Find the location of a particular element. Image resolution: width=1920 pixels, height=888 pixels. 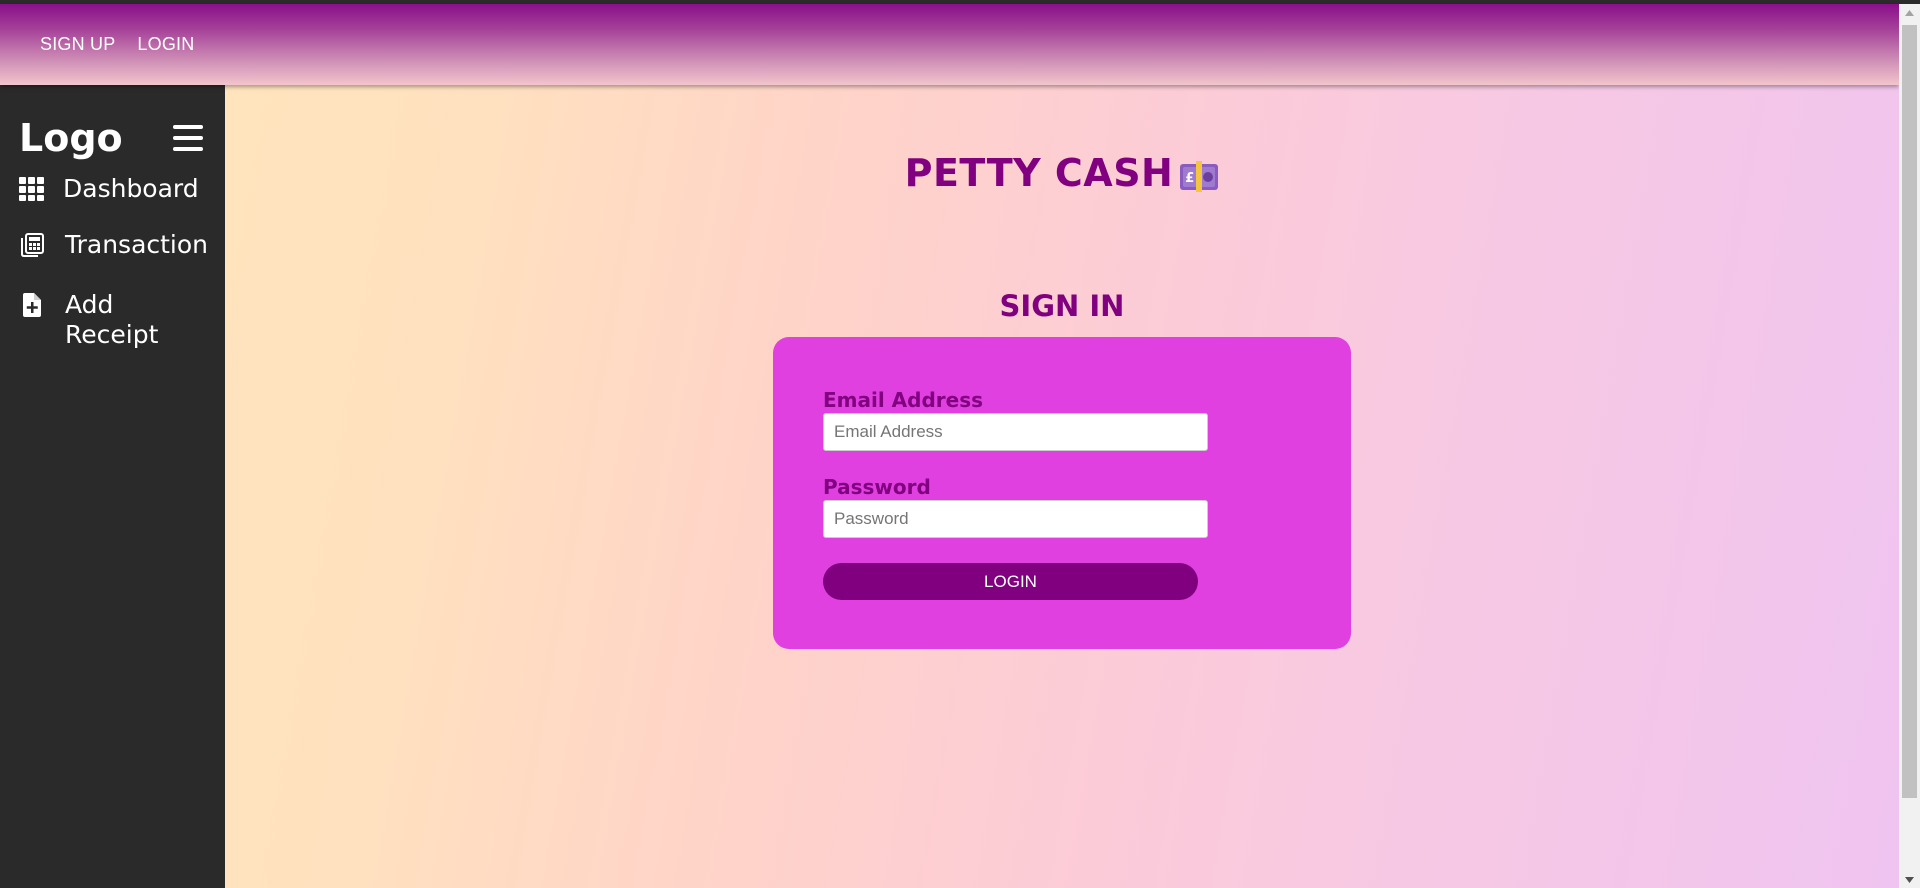

email-field is located at coordinates (1015, 432).